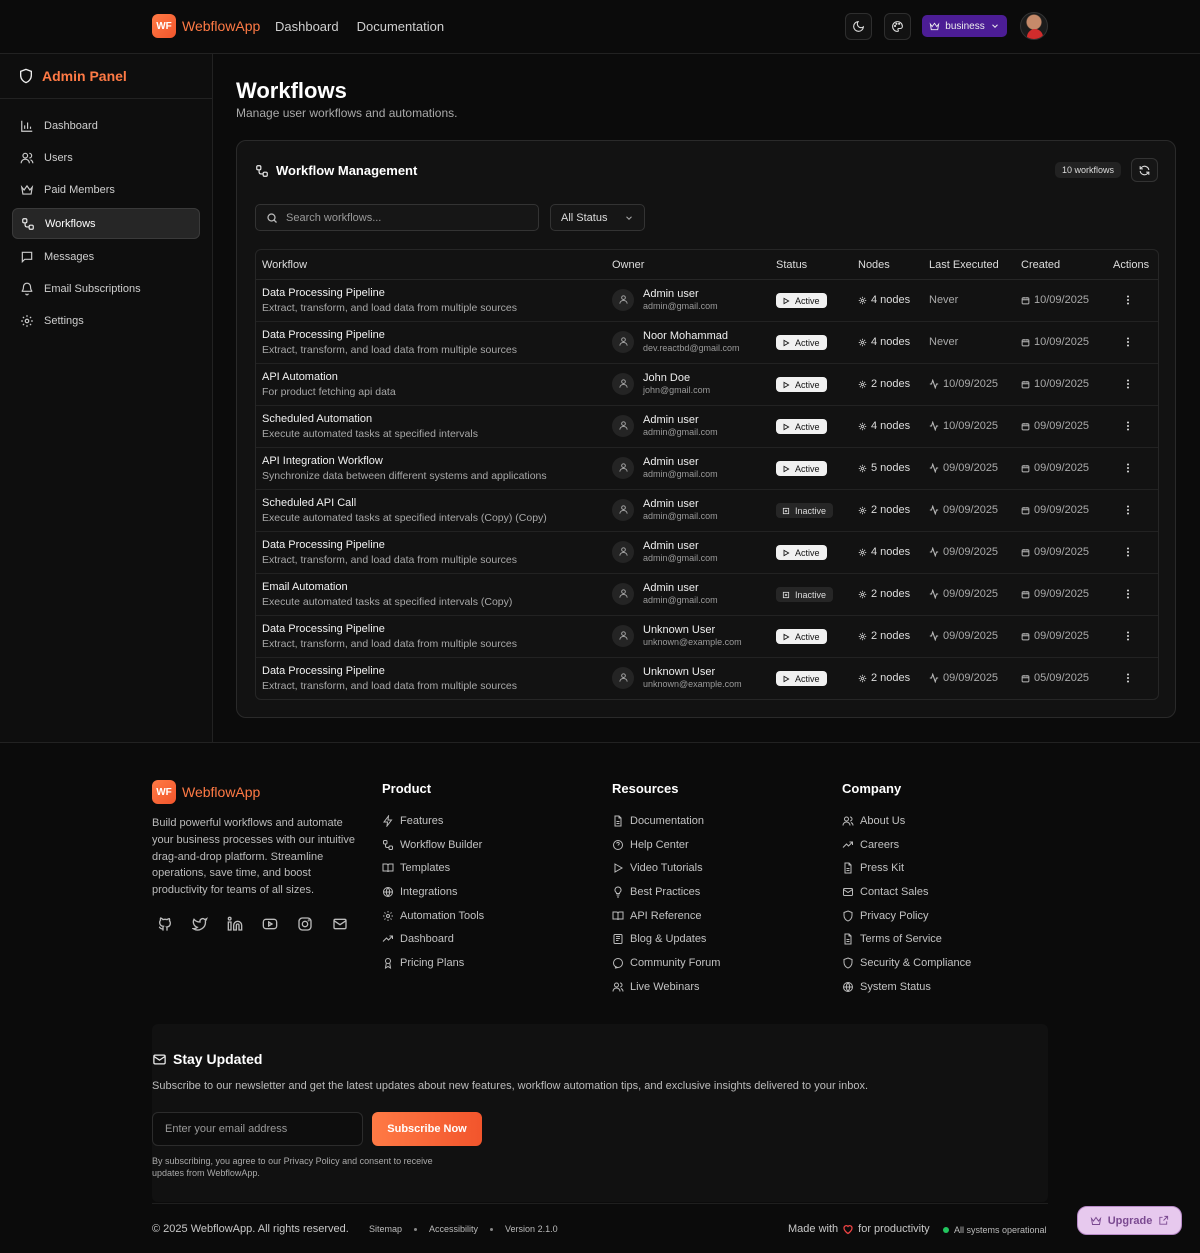 The image size is (1200, 1253). What do you see at coordinates (1025, 552) in the screenshot?
I see `calendar-icon` at bounding box center [1025, 552].